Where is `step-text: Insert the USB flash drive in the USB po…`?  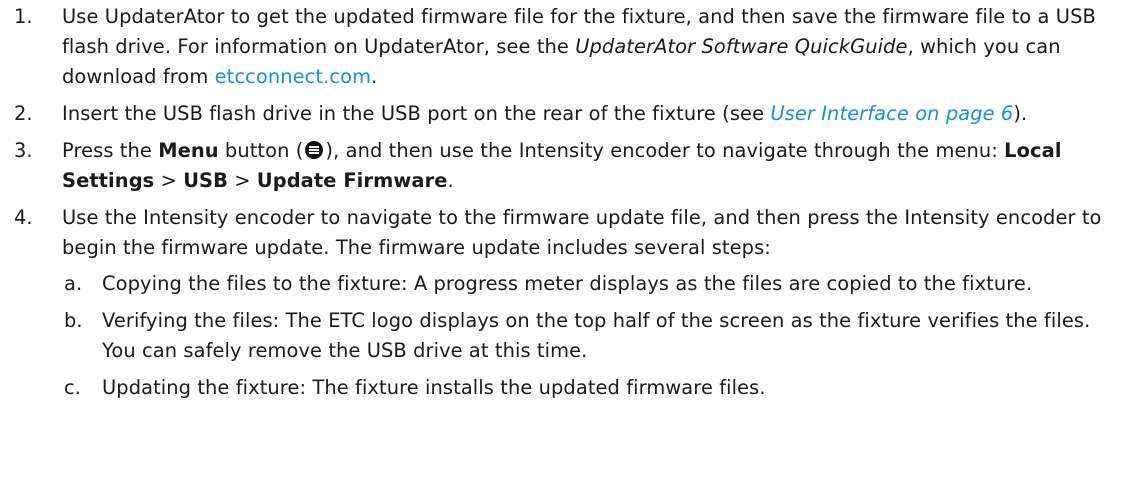 step-text: Insert the USB flash drive in the USB po… is located at coordinates (416, 113).